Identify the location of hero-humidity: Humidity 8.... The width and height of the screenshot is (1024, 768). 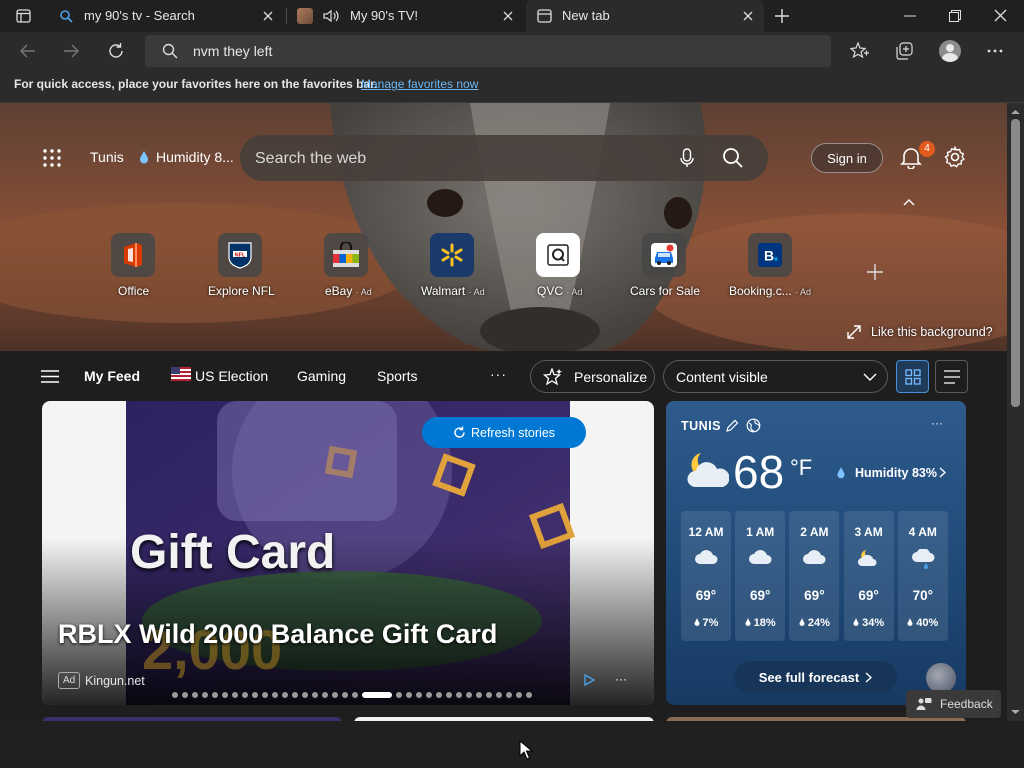
(195, 157).